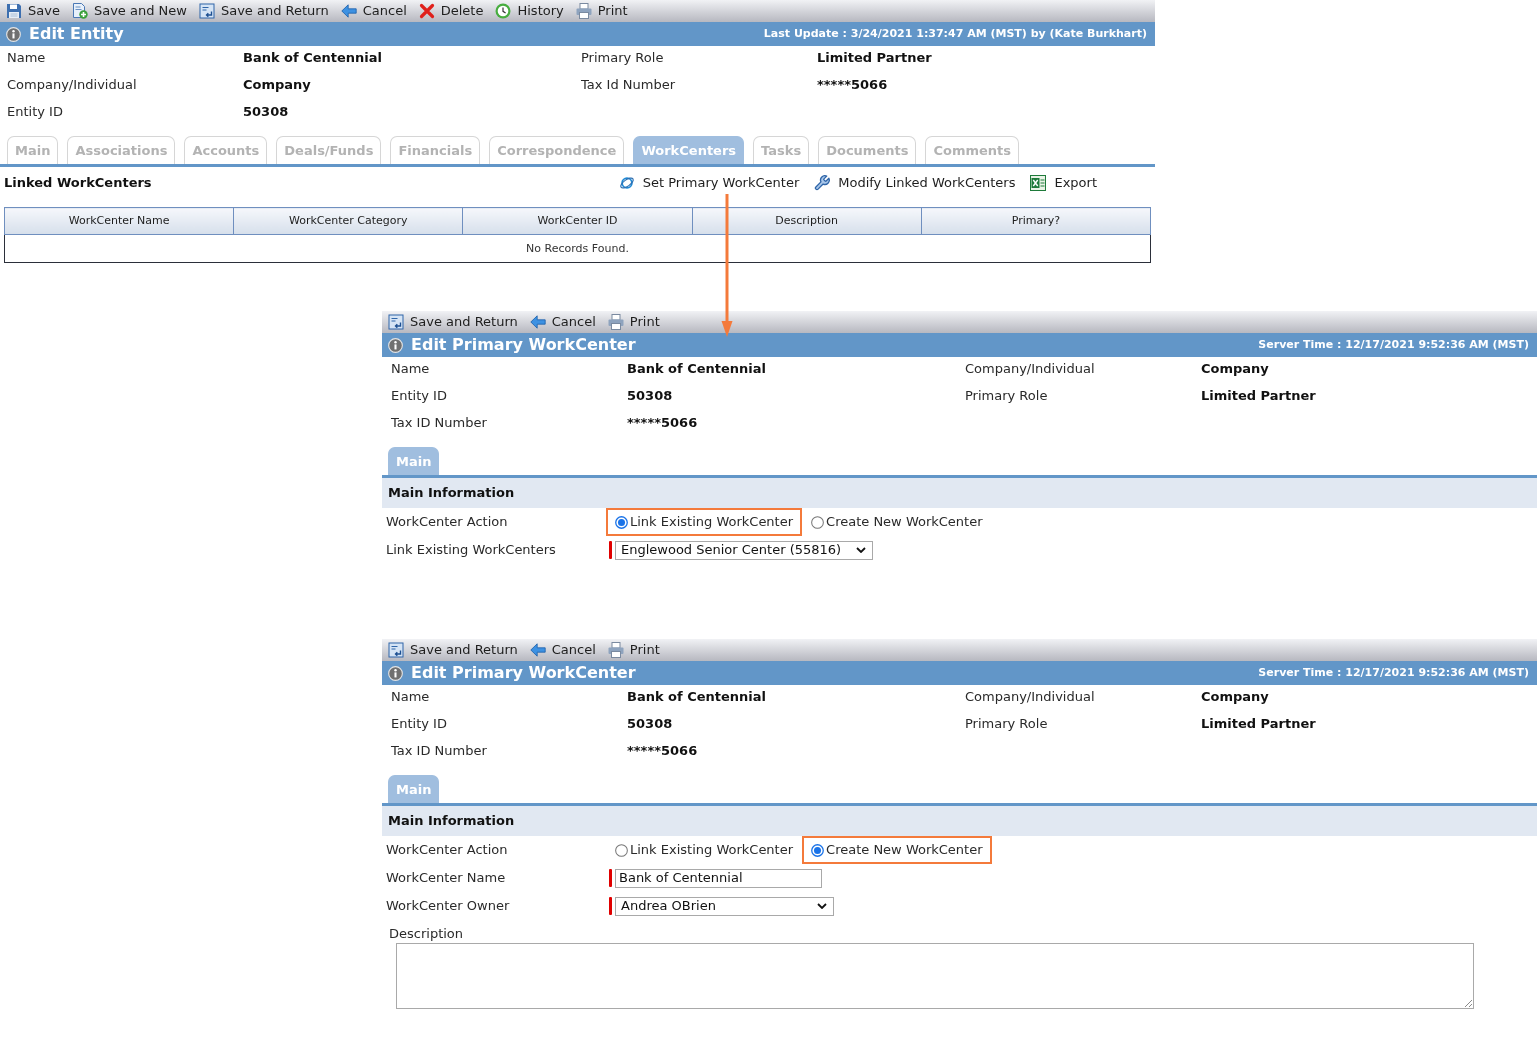  What do you see at coordinates (348, 221) in the screenshot?
I see `column-header: WorkCenter Category` at bounding box center [348, 221].